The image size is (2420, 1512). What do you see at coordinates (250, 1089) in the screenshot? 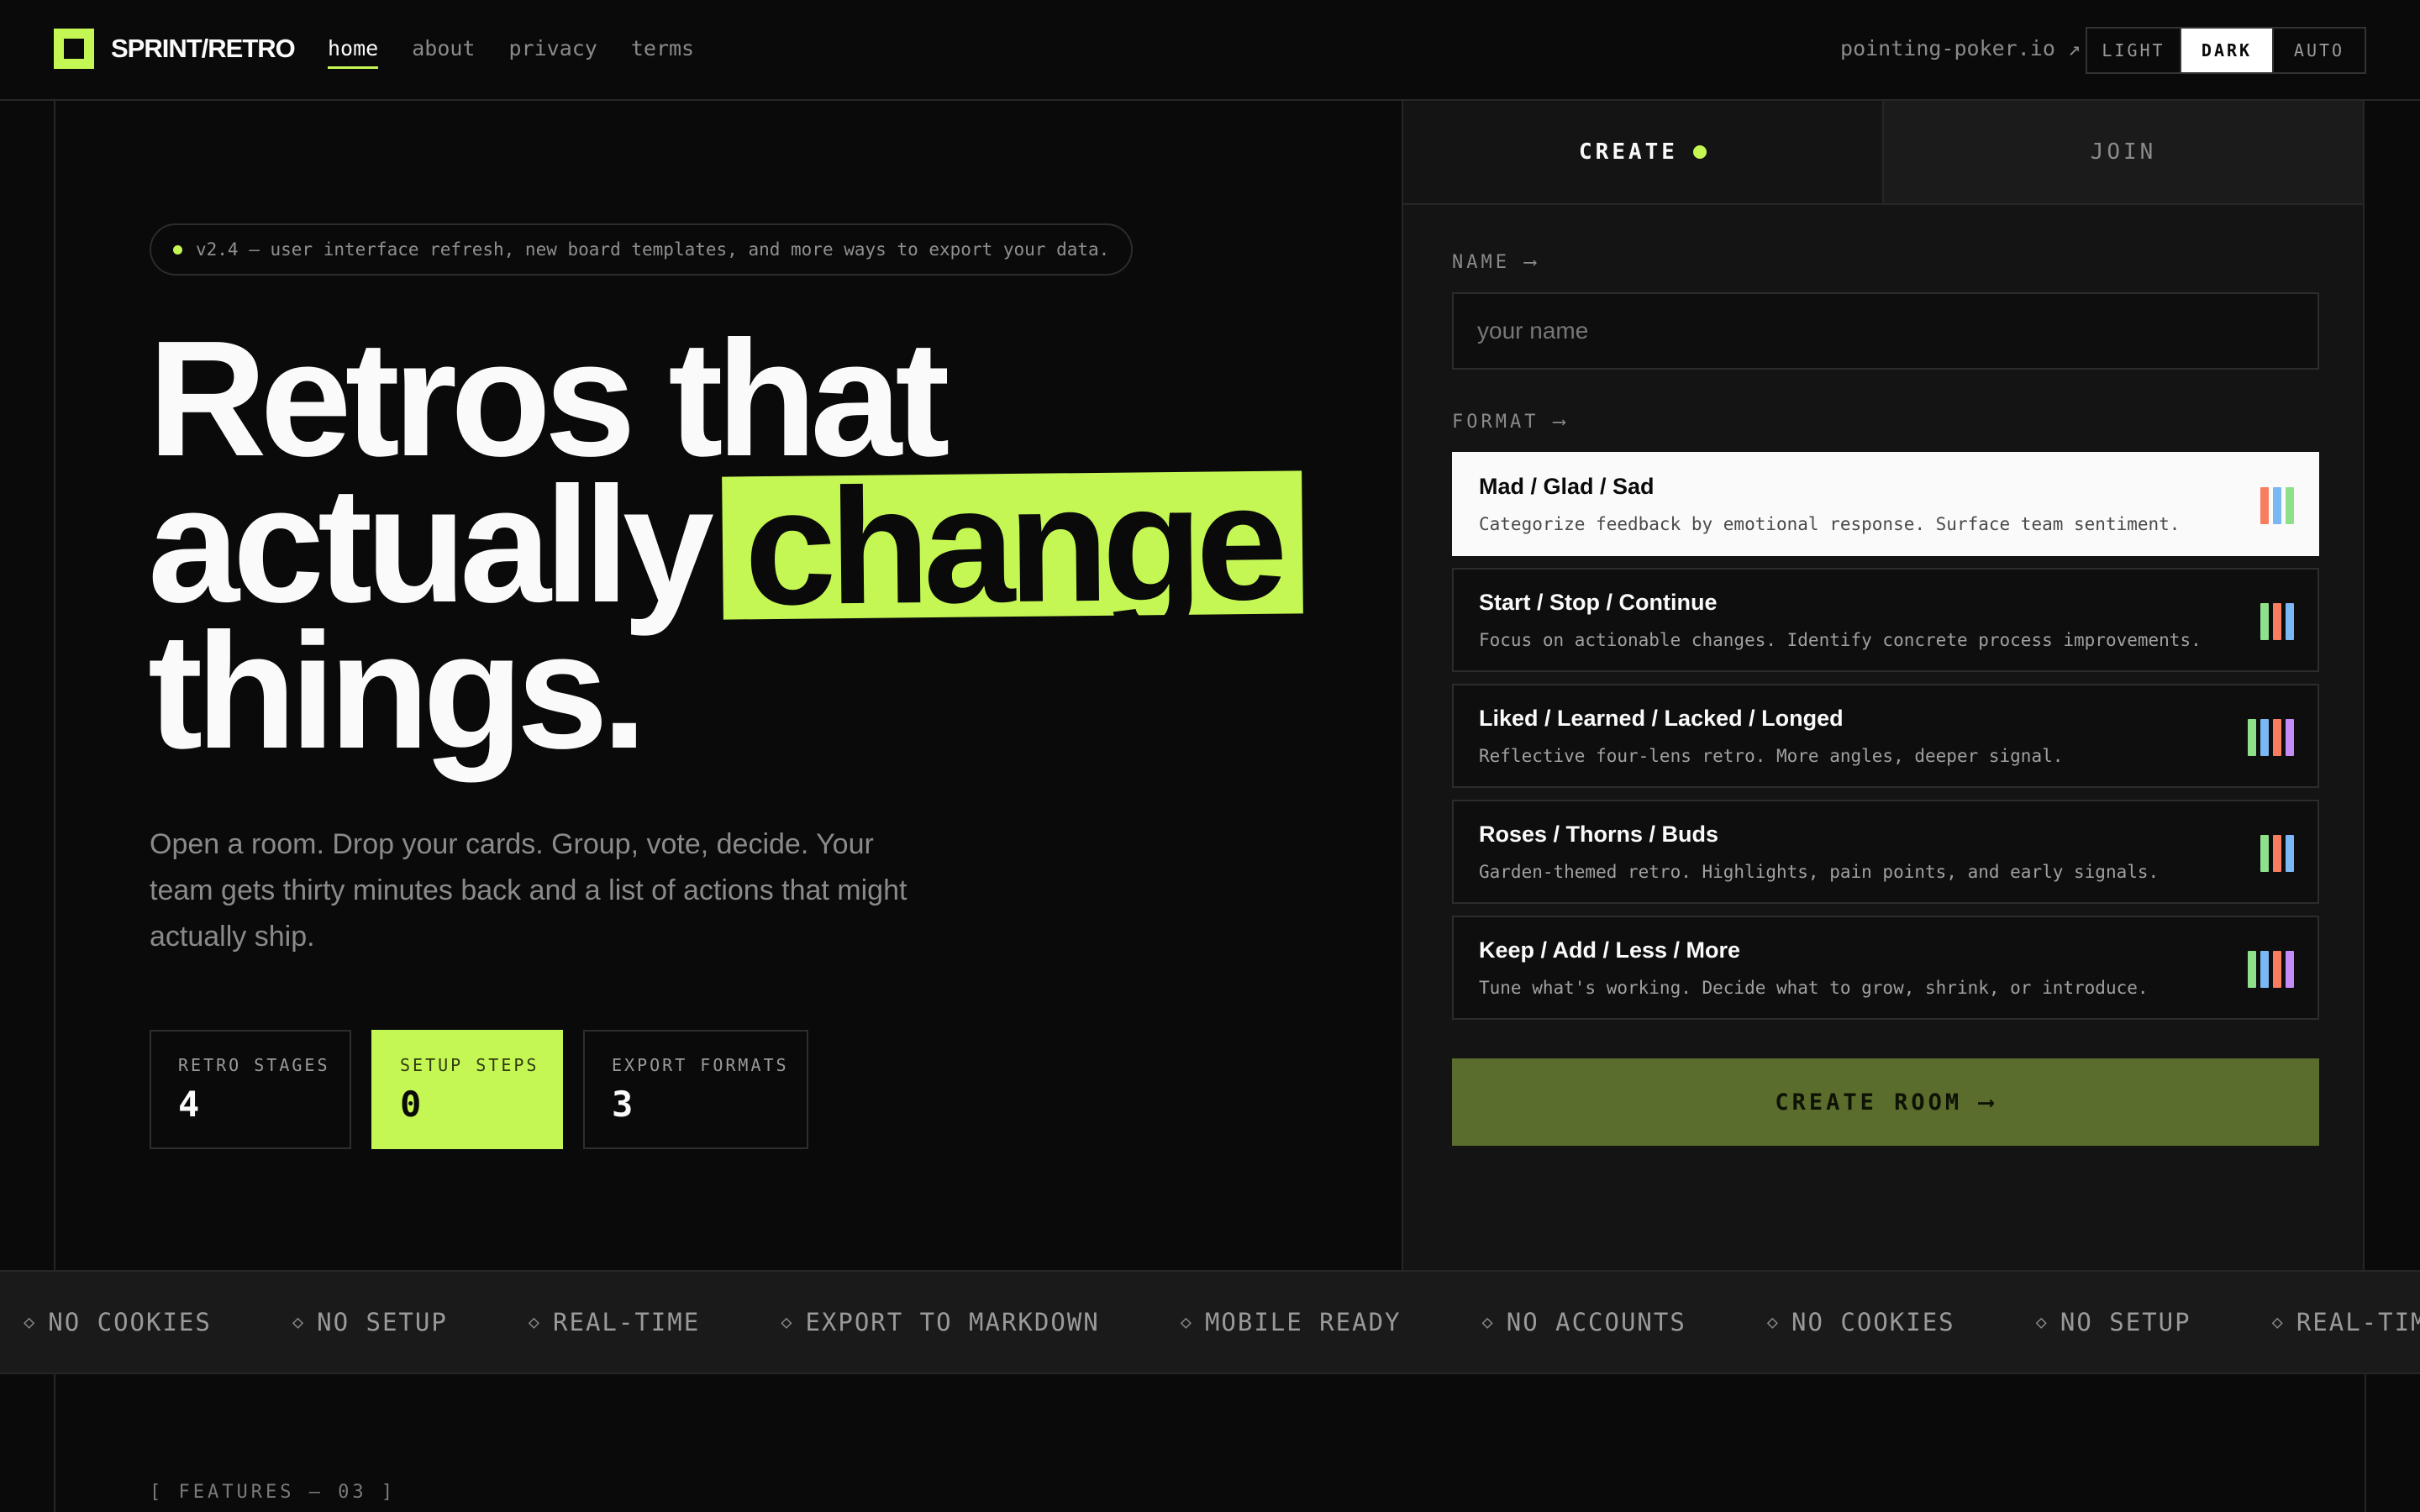
I see `stat-retro-stages: RETRO STAGES 4` at bounding box center [250, 1089].